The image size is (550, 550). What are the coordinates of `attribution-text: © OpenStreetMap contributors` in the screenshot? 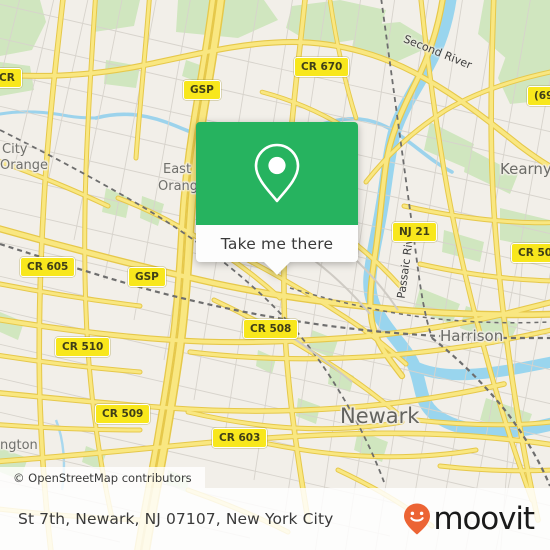 It's located at (102, 477).